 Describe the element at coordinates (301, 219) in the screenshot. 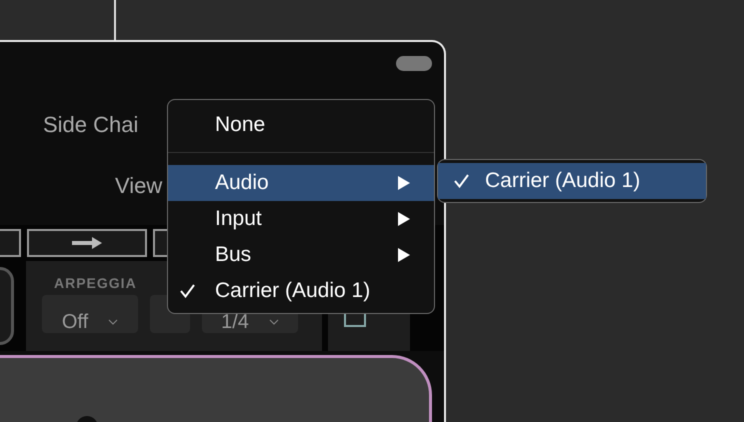

I see `menu-item: Input` at that location.